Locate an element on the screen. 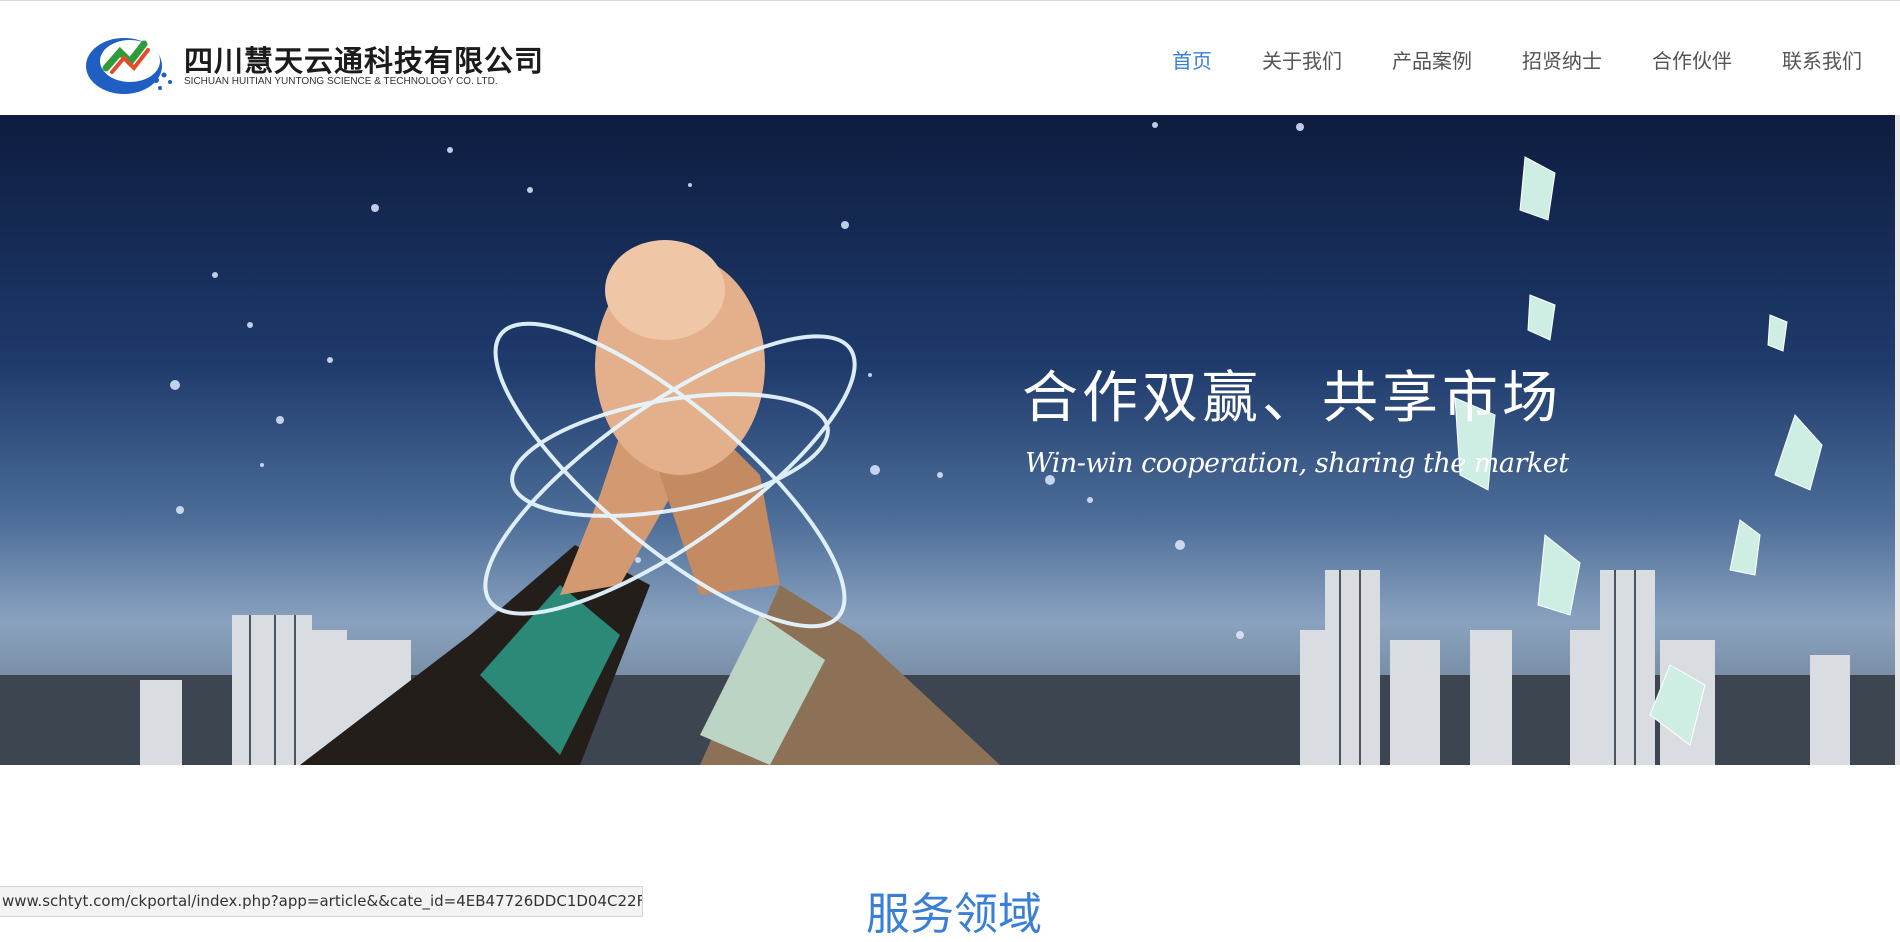 The image size is (1900, 942). logo-company-name: 四川慧天云通科技有限公司 is located at coordinates (364, 61).